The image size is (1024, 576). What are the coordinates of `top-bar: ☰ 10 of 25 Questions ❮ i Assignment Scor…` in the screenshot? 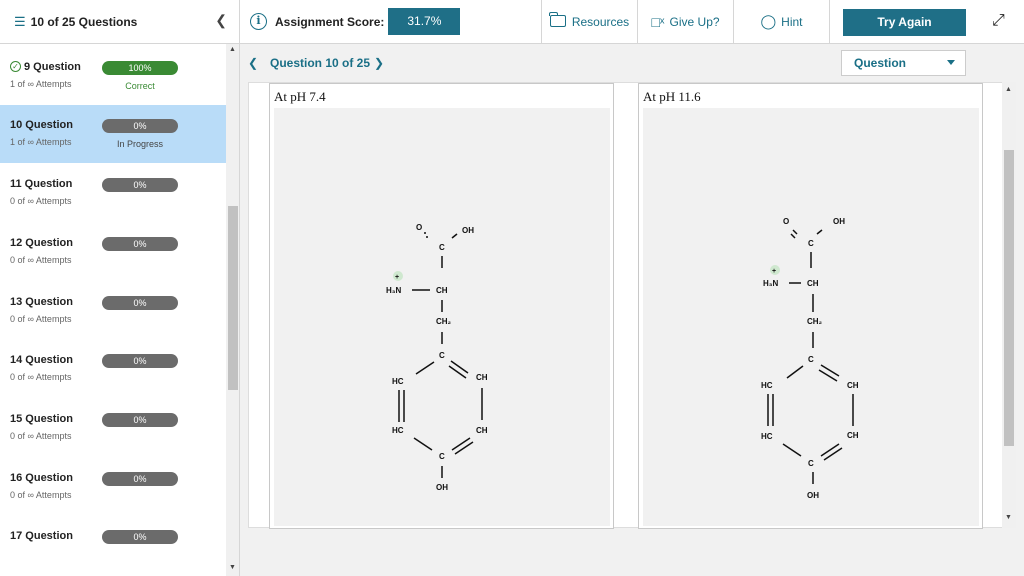 It's located at (512, 22).